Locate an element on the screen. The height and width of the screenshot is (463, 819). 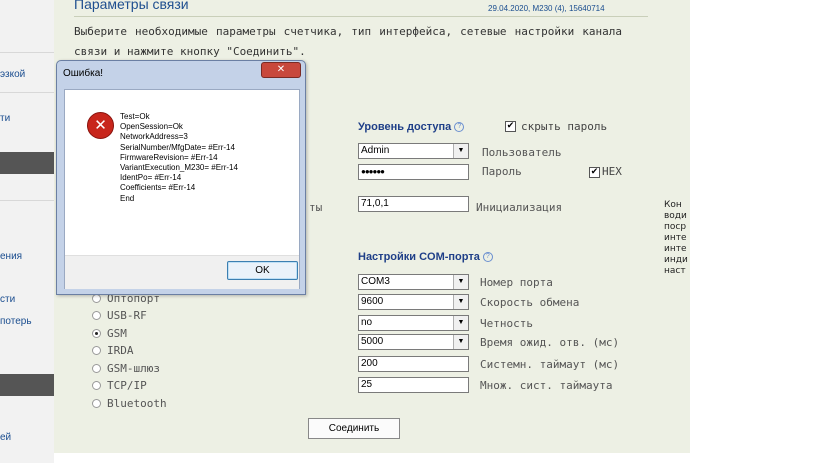
connect-button: Соединить is located at coordinates (354, 428).